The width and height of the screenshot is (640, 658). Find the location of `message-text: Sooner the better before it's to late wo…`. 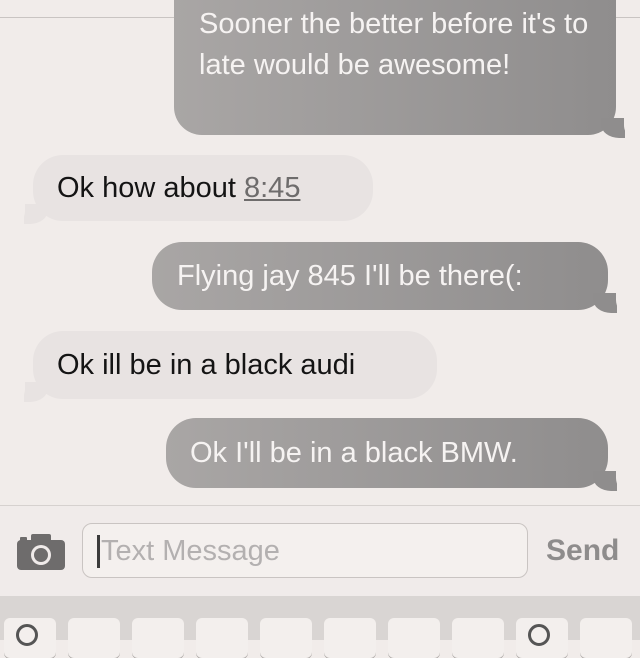

message-text: Sooner the better before it's to late wo… is located at coordinates (394, 44).